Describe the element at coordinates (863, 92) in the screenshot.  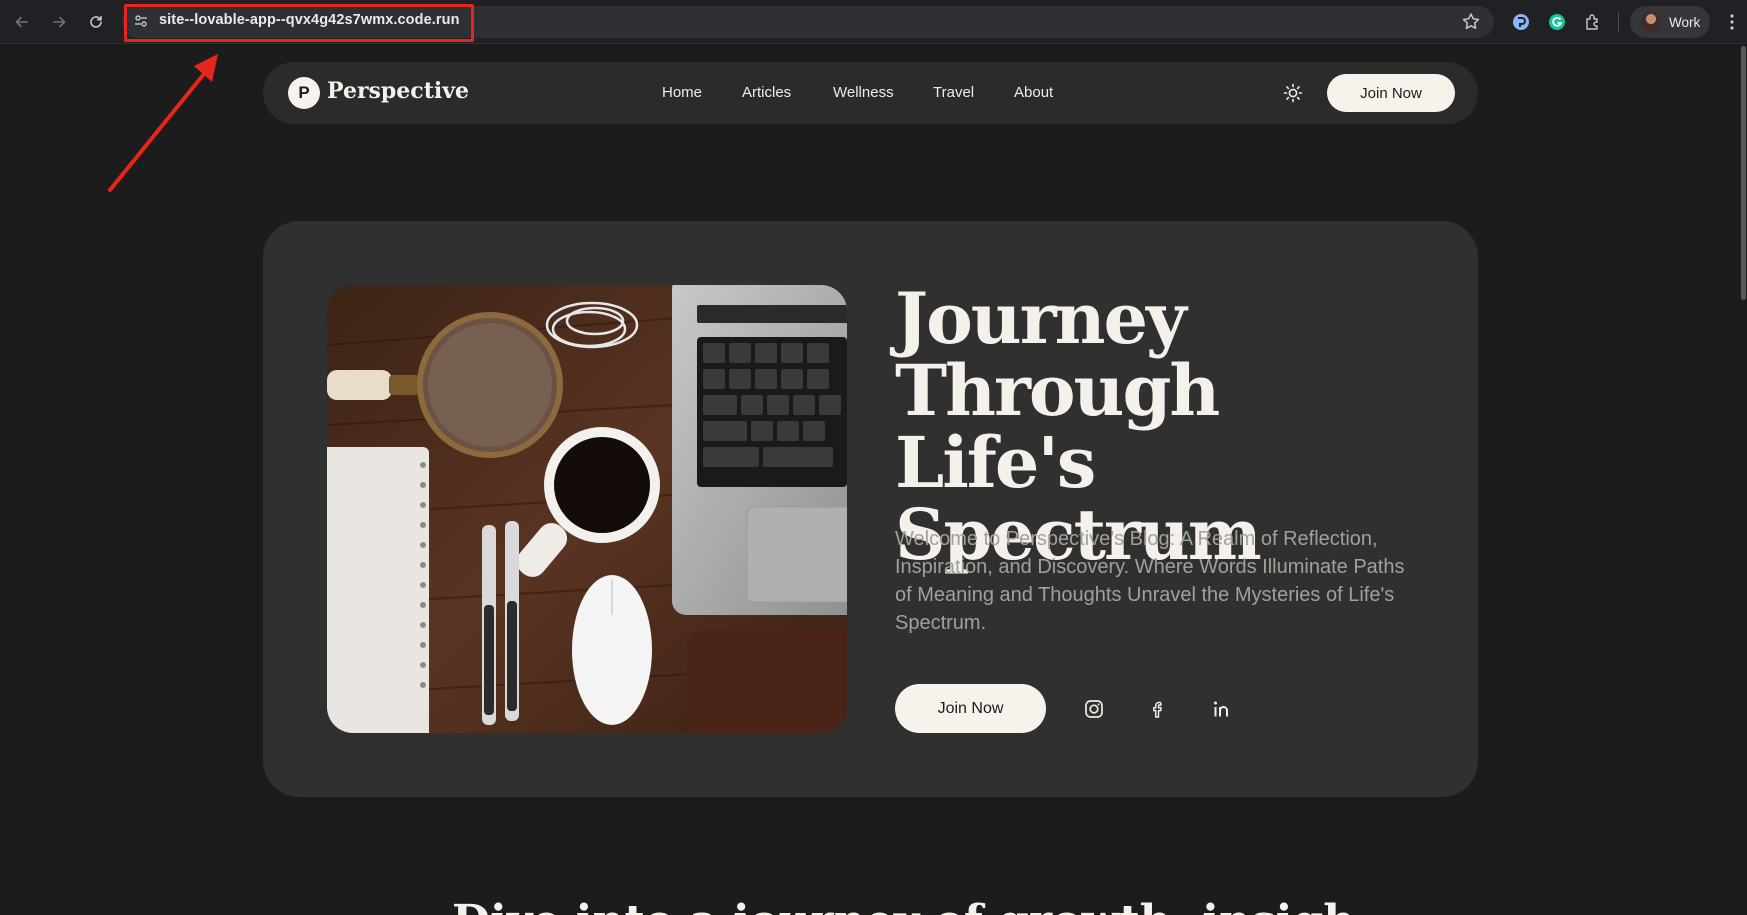
I see `nav-link-wellness: Wellness` at that location.